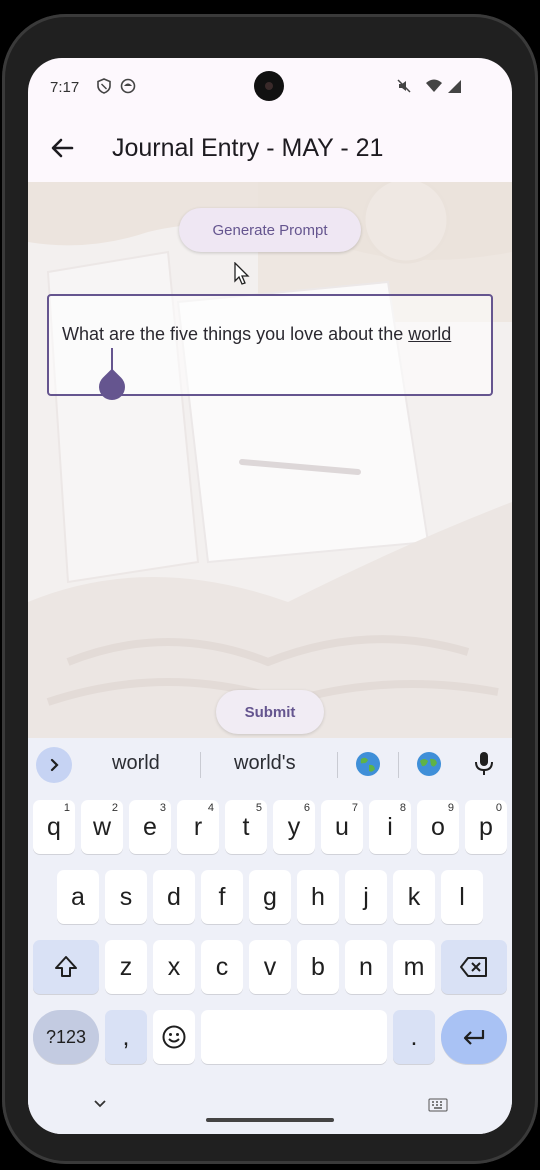 The image size is (540, 1170). I want to click on emoji-icon, so click(174, 1037).